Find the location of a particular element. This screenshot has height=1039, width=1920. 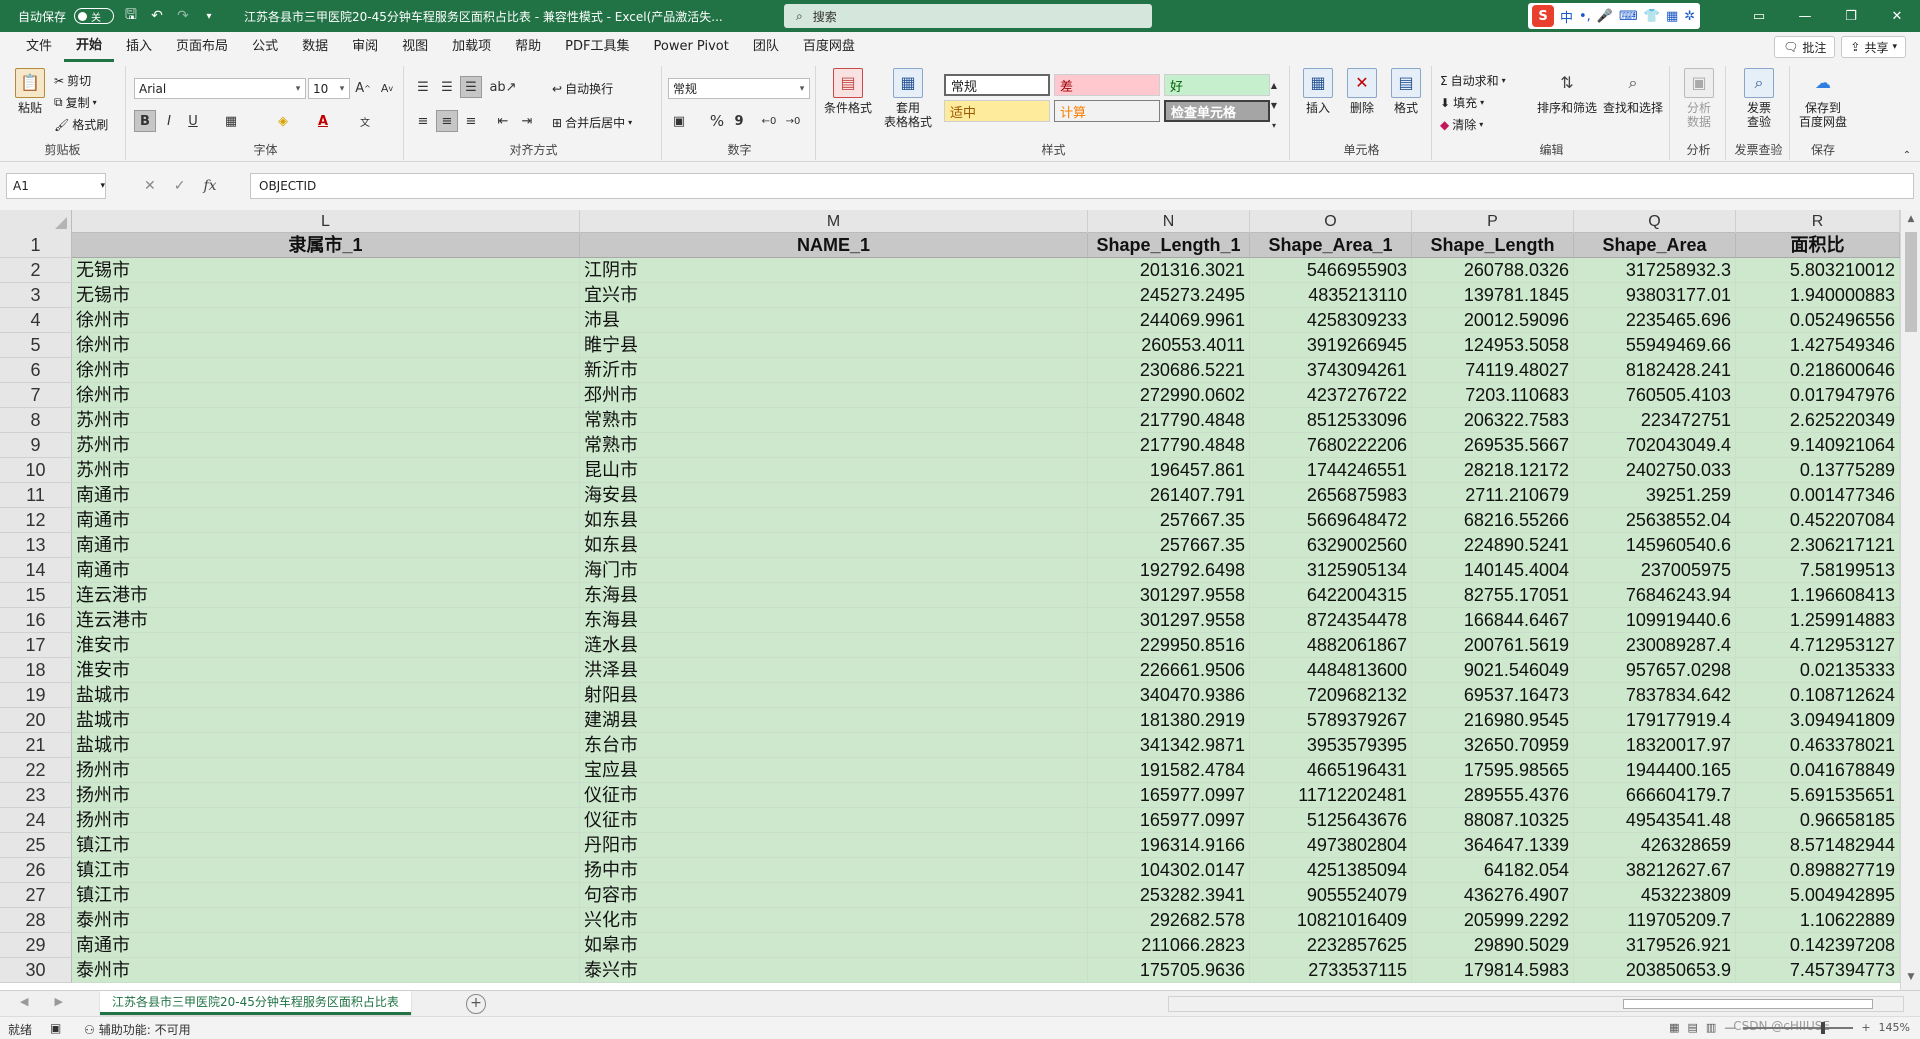

cell-p: 260788.0326 is located at coordinates (1493, 270).